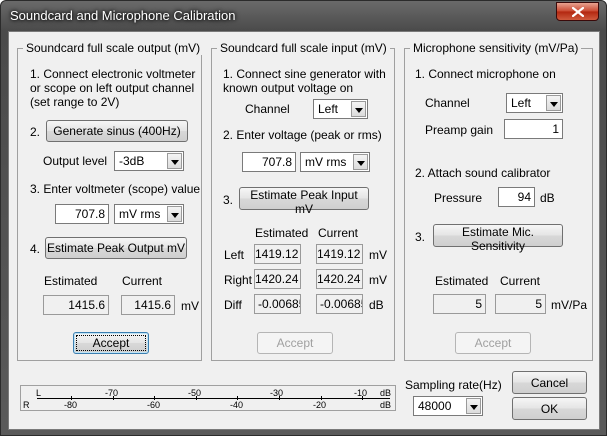 The image size is (607, 436). Describe the element at coordinates (123, 15) in the screenshot. I see `window-title: Soundcard and Microphone Calibration` at that location.